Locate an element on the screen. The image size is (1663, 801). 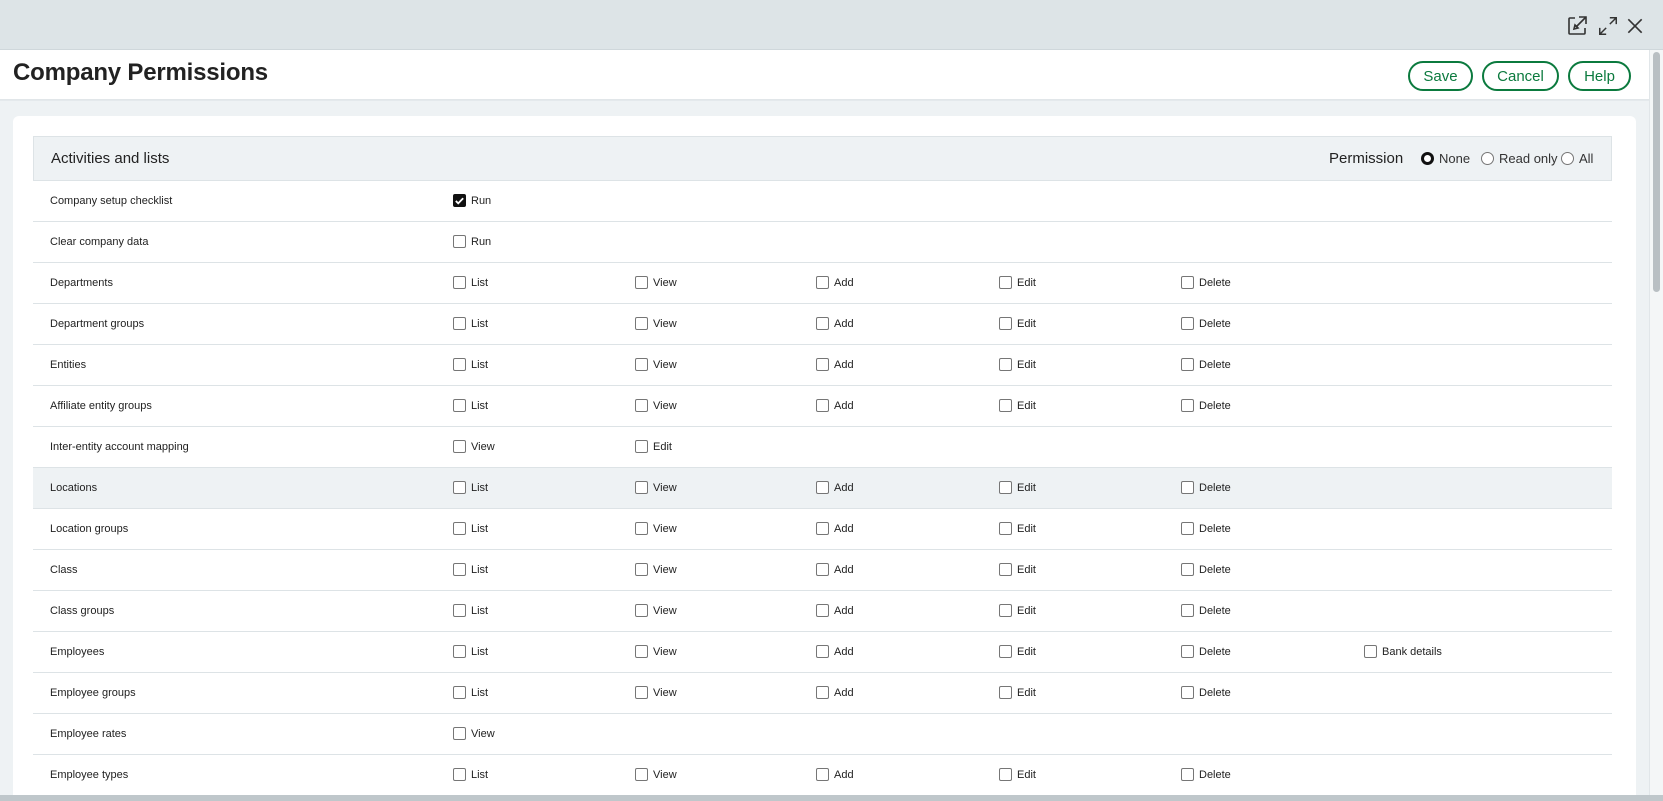
permission-option: Bank details is located at coordinates (1403, 651).